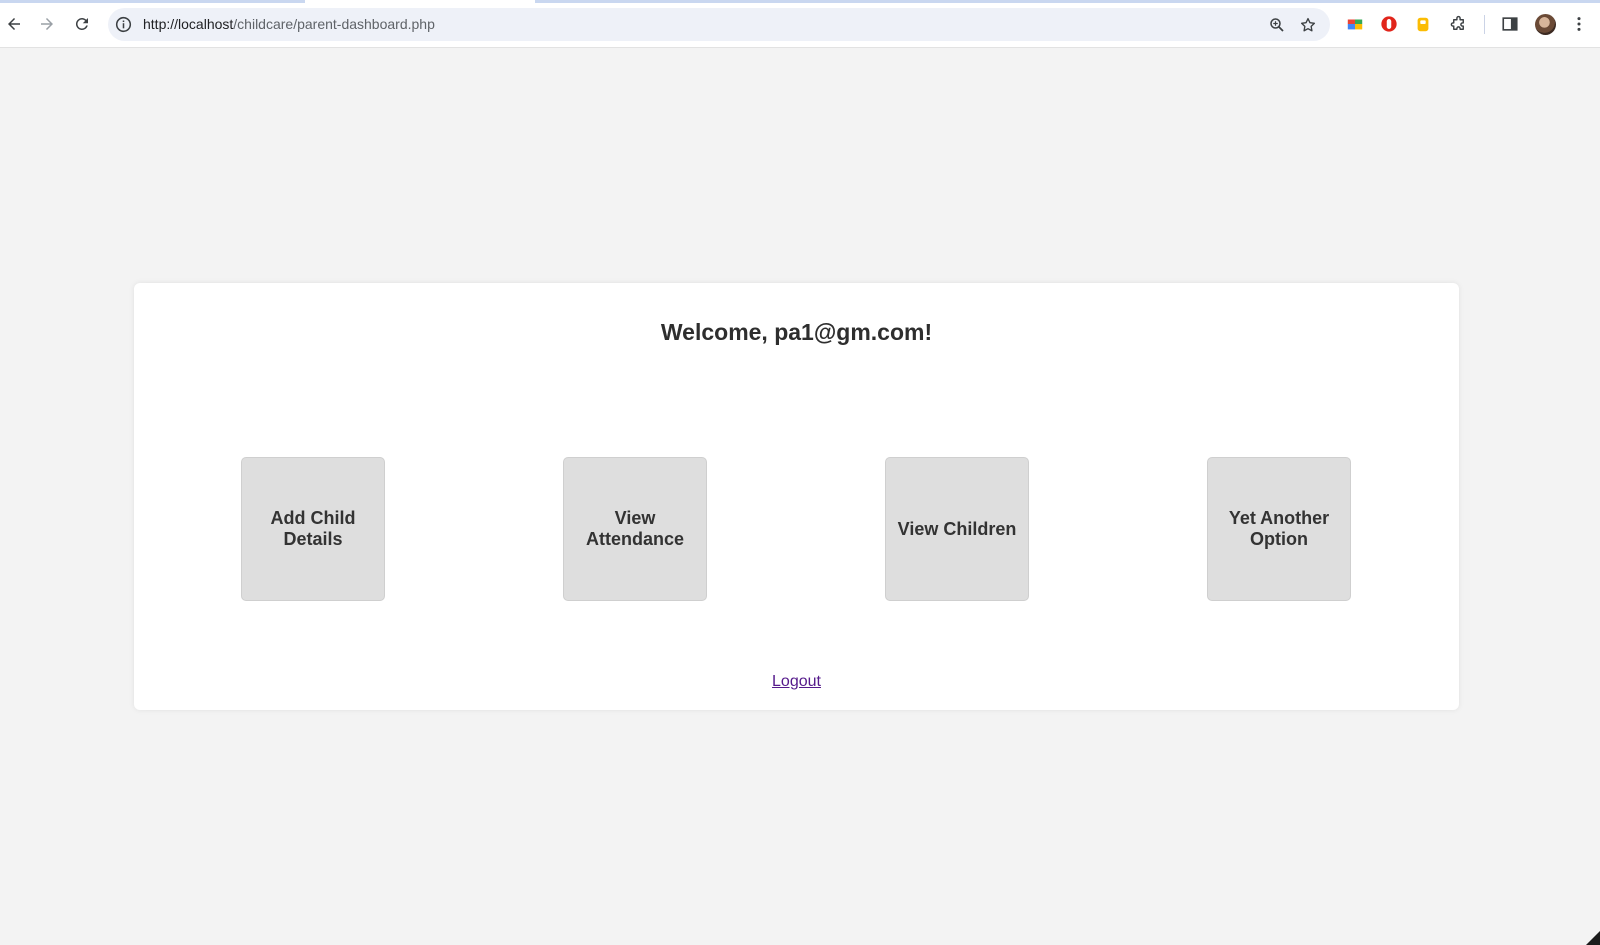  I want to click on add-child-details-button: Add Child Details, so click(313, 529).